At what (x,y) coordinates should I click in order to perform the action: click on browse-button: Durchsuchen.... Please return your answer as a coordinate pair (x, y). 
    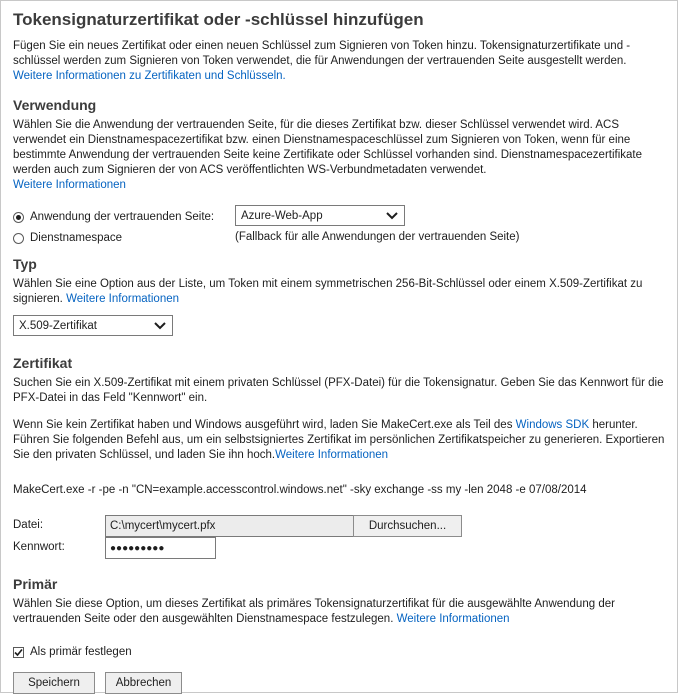
    Looking at the image, I should click on (407, 526).